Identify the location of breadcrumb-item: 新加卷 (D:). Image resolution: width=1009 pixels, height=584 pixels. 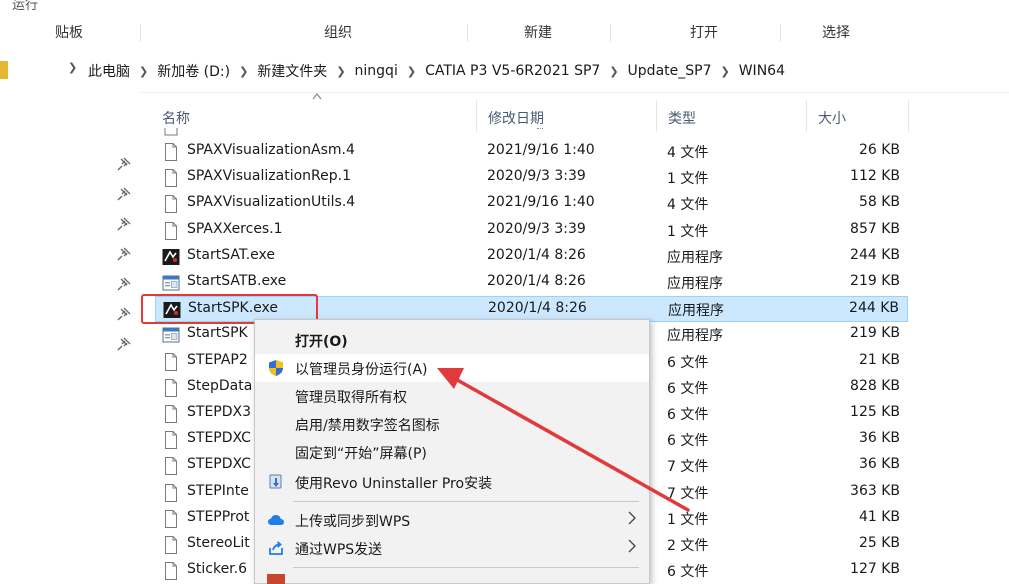
(193, 71).